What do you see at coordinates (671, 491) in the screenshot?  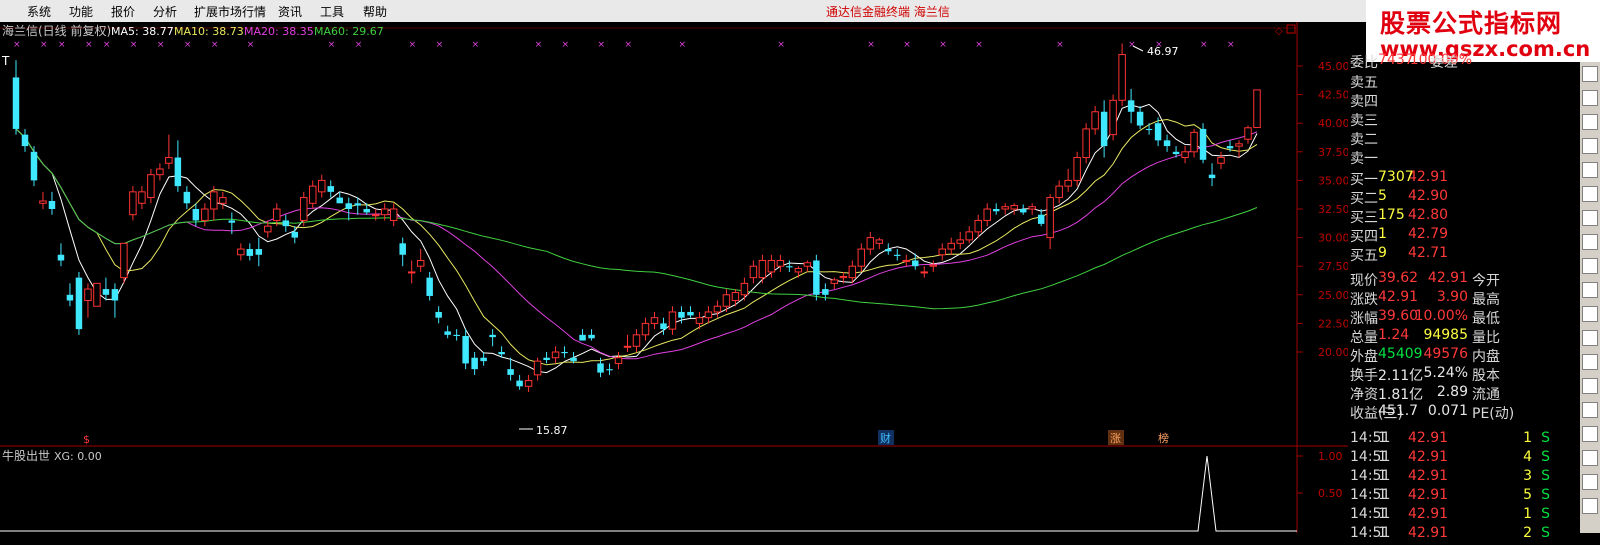 I see `sub-indicator: 1.00 0.50` at bounding box center [671, 491].